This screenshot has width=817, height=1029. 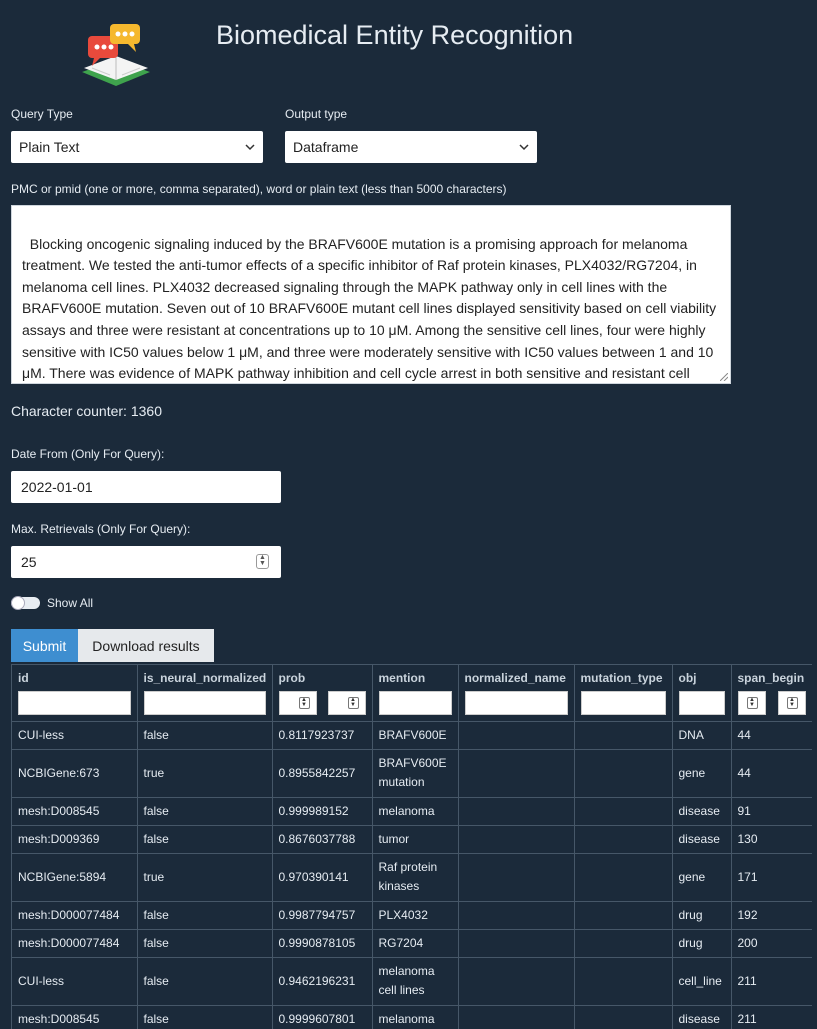 I want to click on show-all-toggle, so click(x=25, y=603).